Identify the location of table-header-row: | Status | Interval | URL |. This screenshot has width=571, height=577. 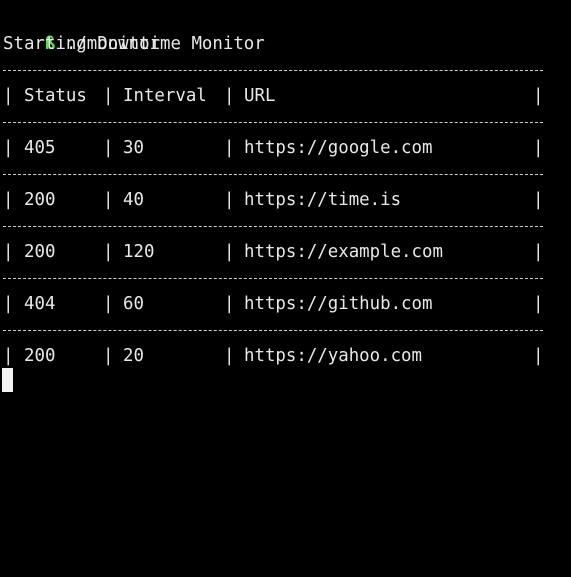
(275, 96).